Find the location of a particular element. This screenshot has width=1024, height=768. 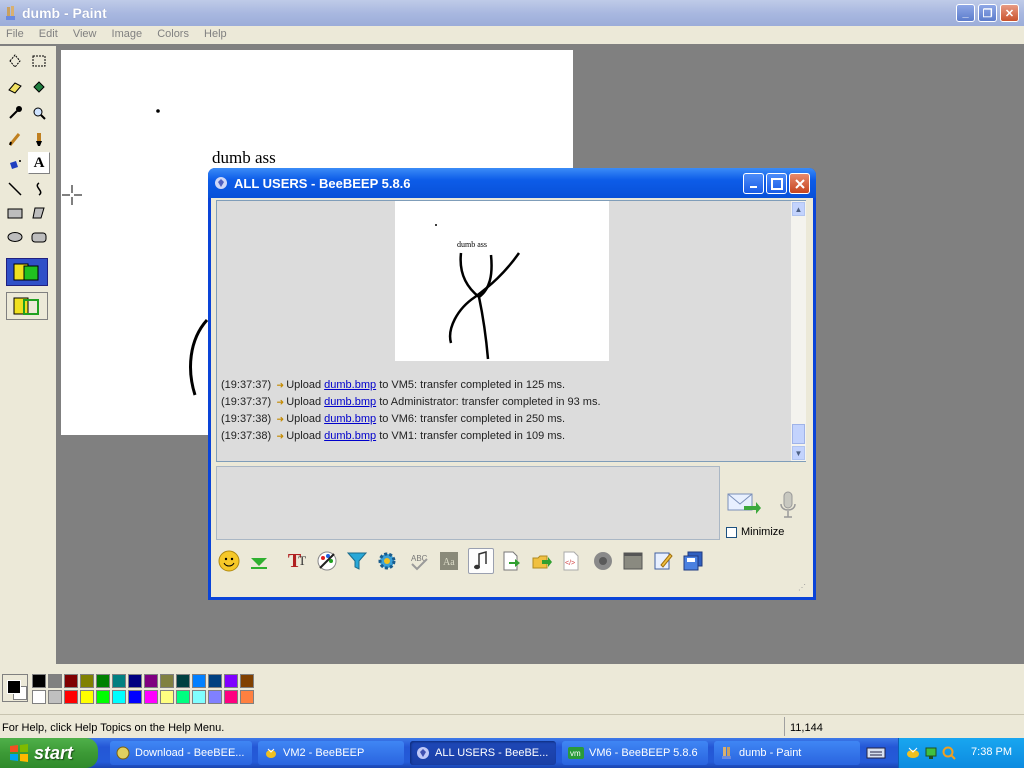

settings-gear-icon is located at coordinates (387, 561).